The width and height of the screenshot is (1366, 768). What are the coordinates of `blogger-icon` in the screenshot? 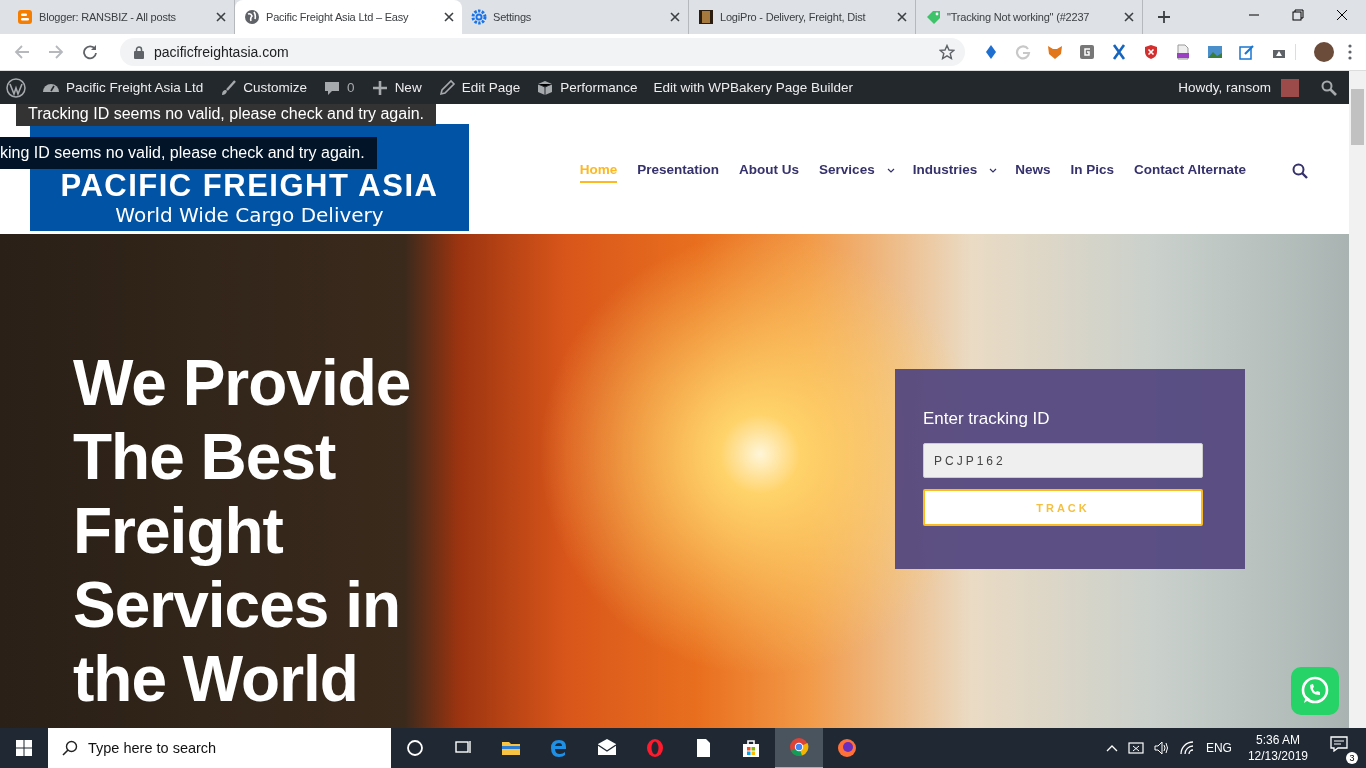 It's located at (25, 17).